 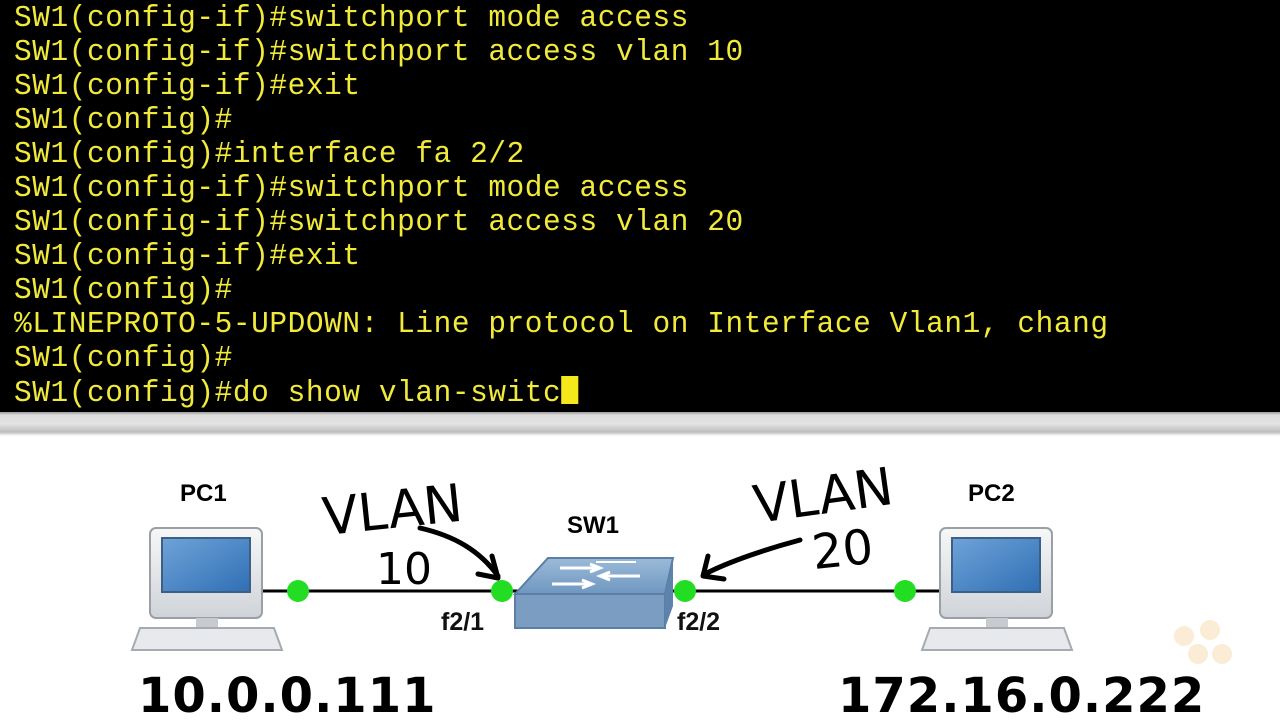 What do you see at coordinates (379, 52) in the screenshot?
I see `terminal-line: SW1(config-if)#switchport access vlan 10` at bounding box center [379, 52].